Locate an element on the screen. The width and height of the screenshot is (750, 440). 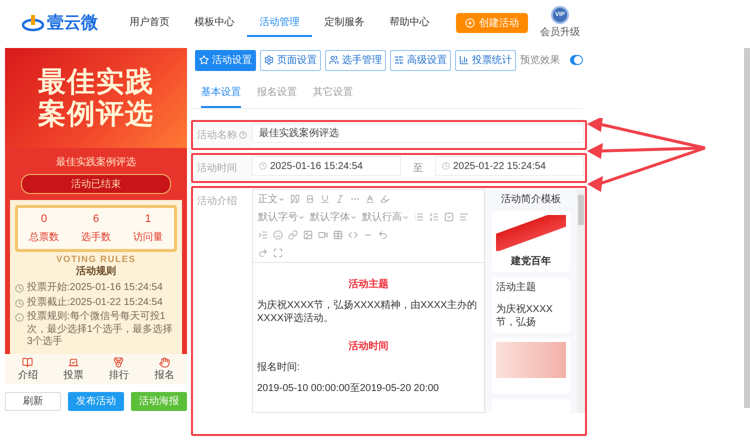
sub-tab: 报名设置 is located at coordinates (277, 95).